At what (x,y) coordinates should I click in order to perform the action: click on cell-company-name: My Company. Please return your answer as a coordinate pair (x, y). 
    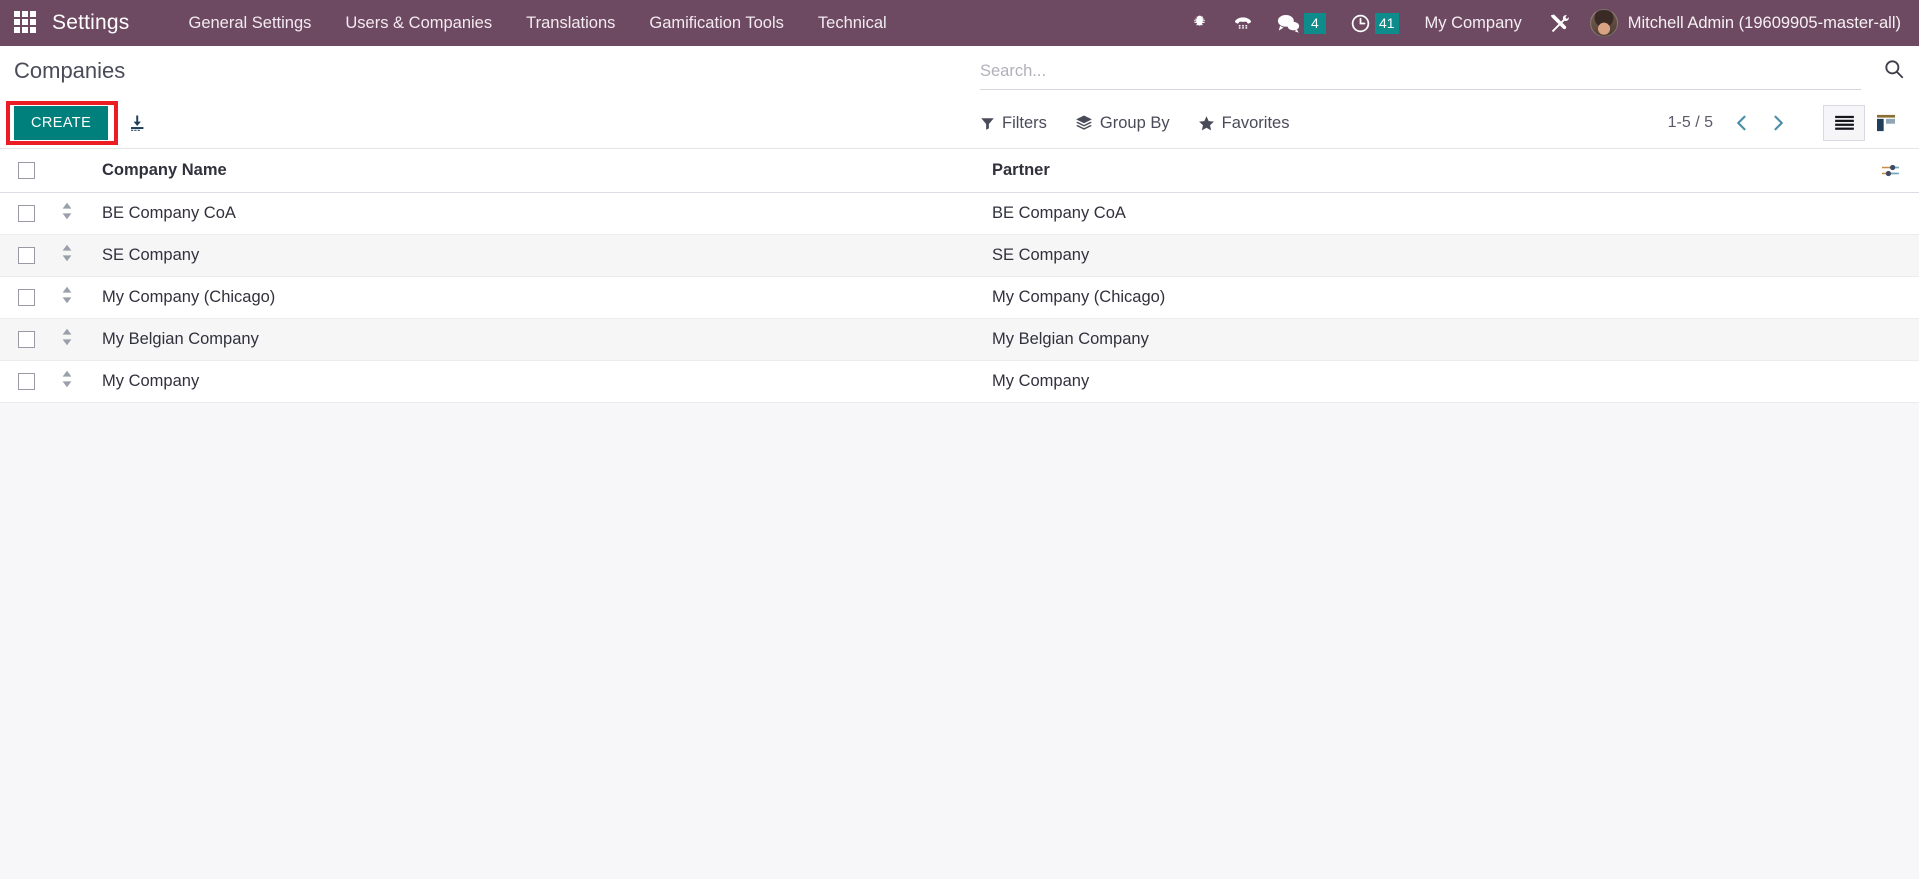
    Looking at the image, I should click on (547, 381).